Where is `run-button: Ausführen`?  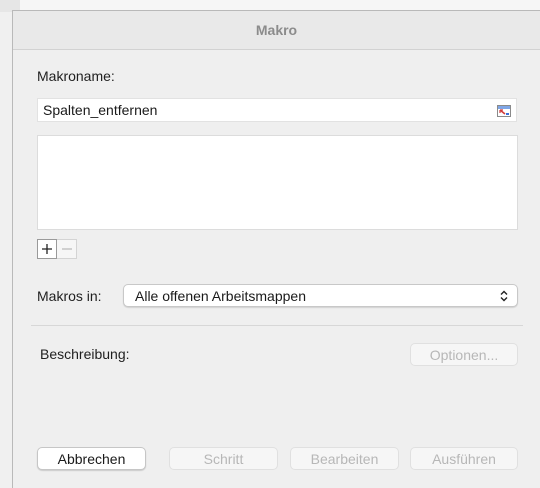
run-button: Ausführen is located at coordinates (464, 458).